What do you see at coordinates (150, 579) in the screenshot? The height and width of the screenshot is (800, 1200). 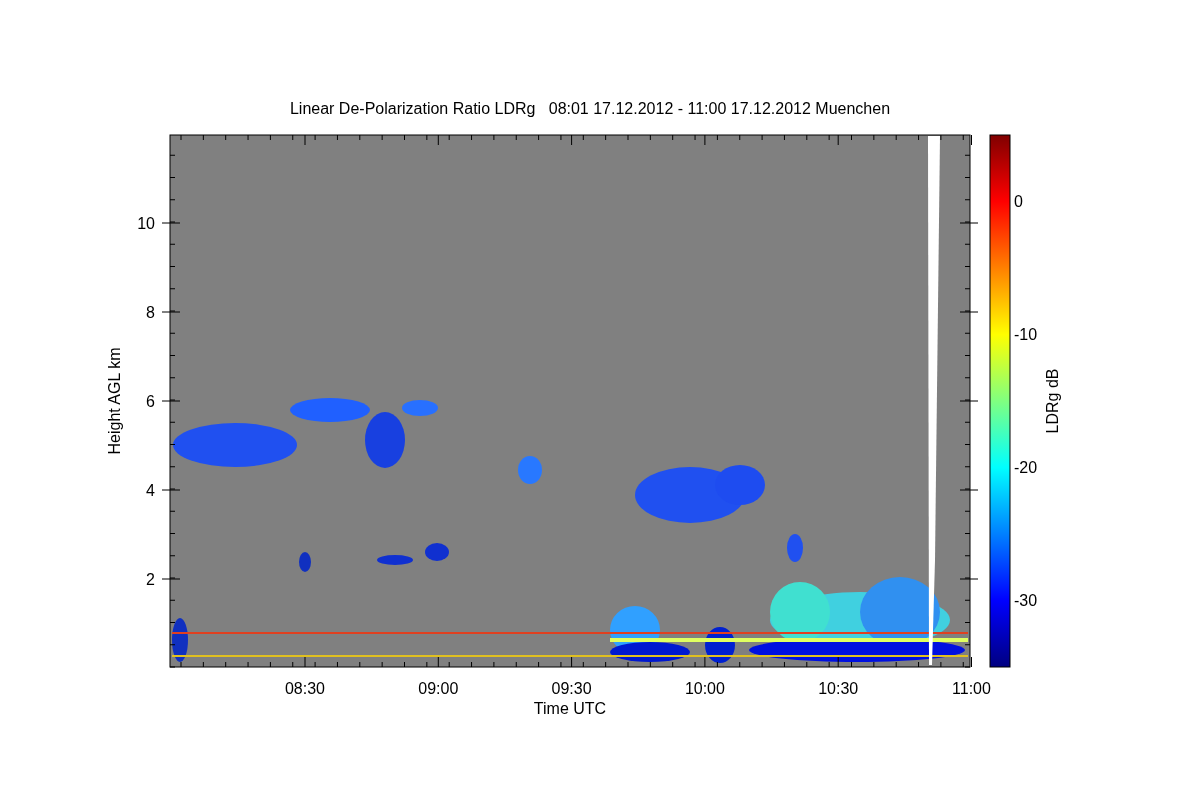 I see `y-tick-label: 2` at bounding box center [150, 579].